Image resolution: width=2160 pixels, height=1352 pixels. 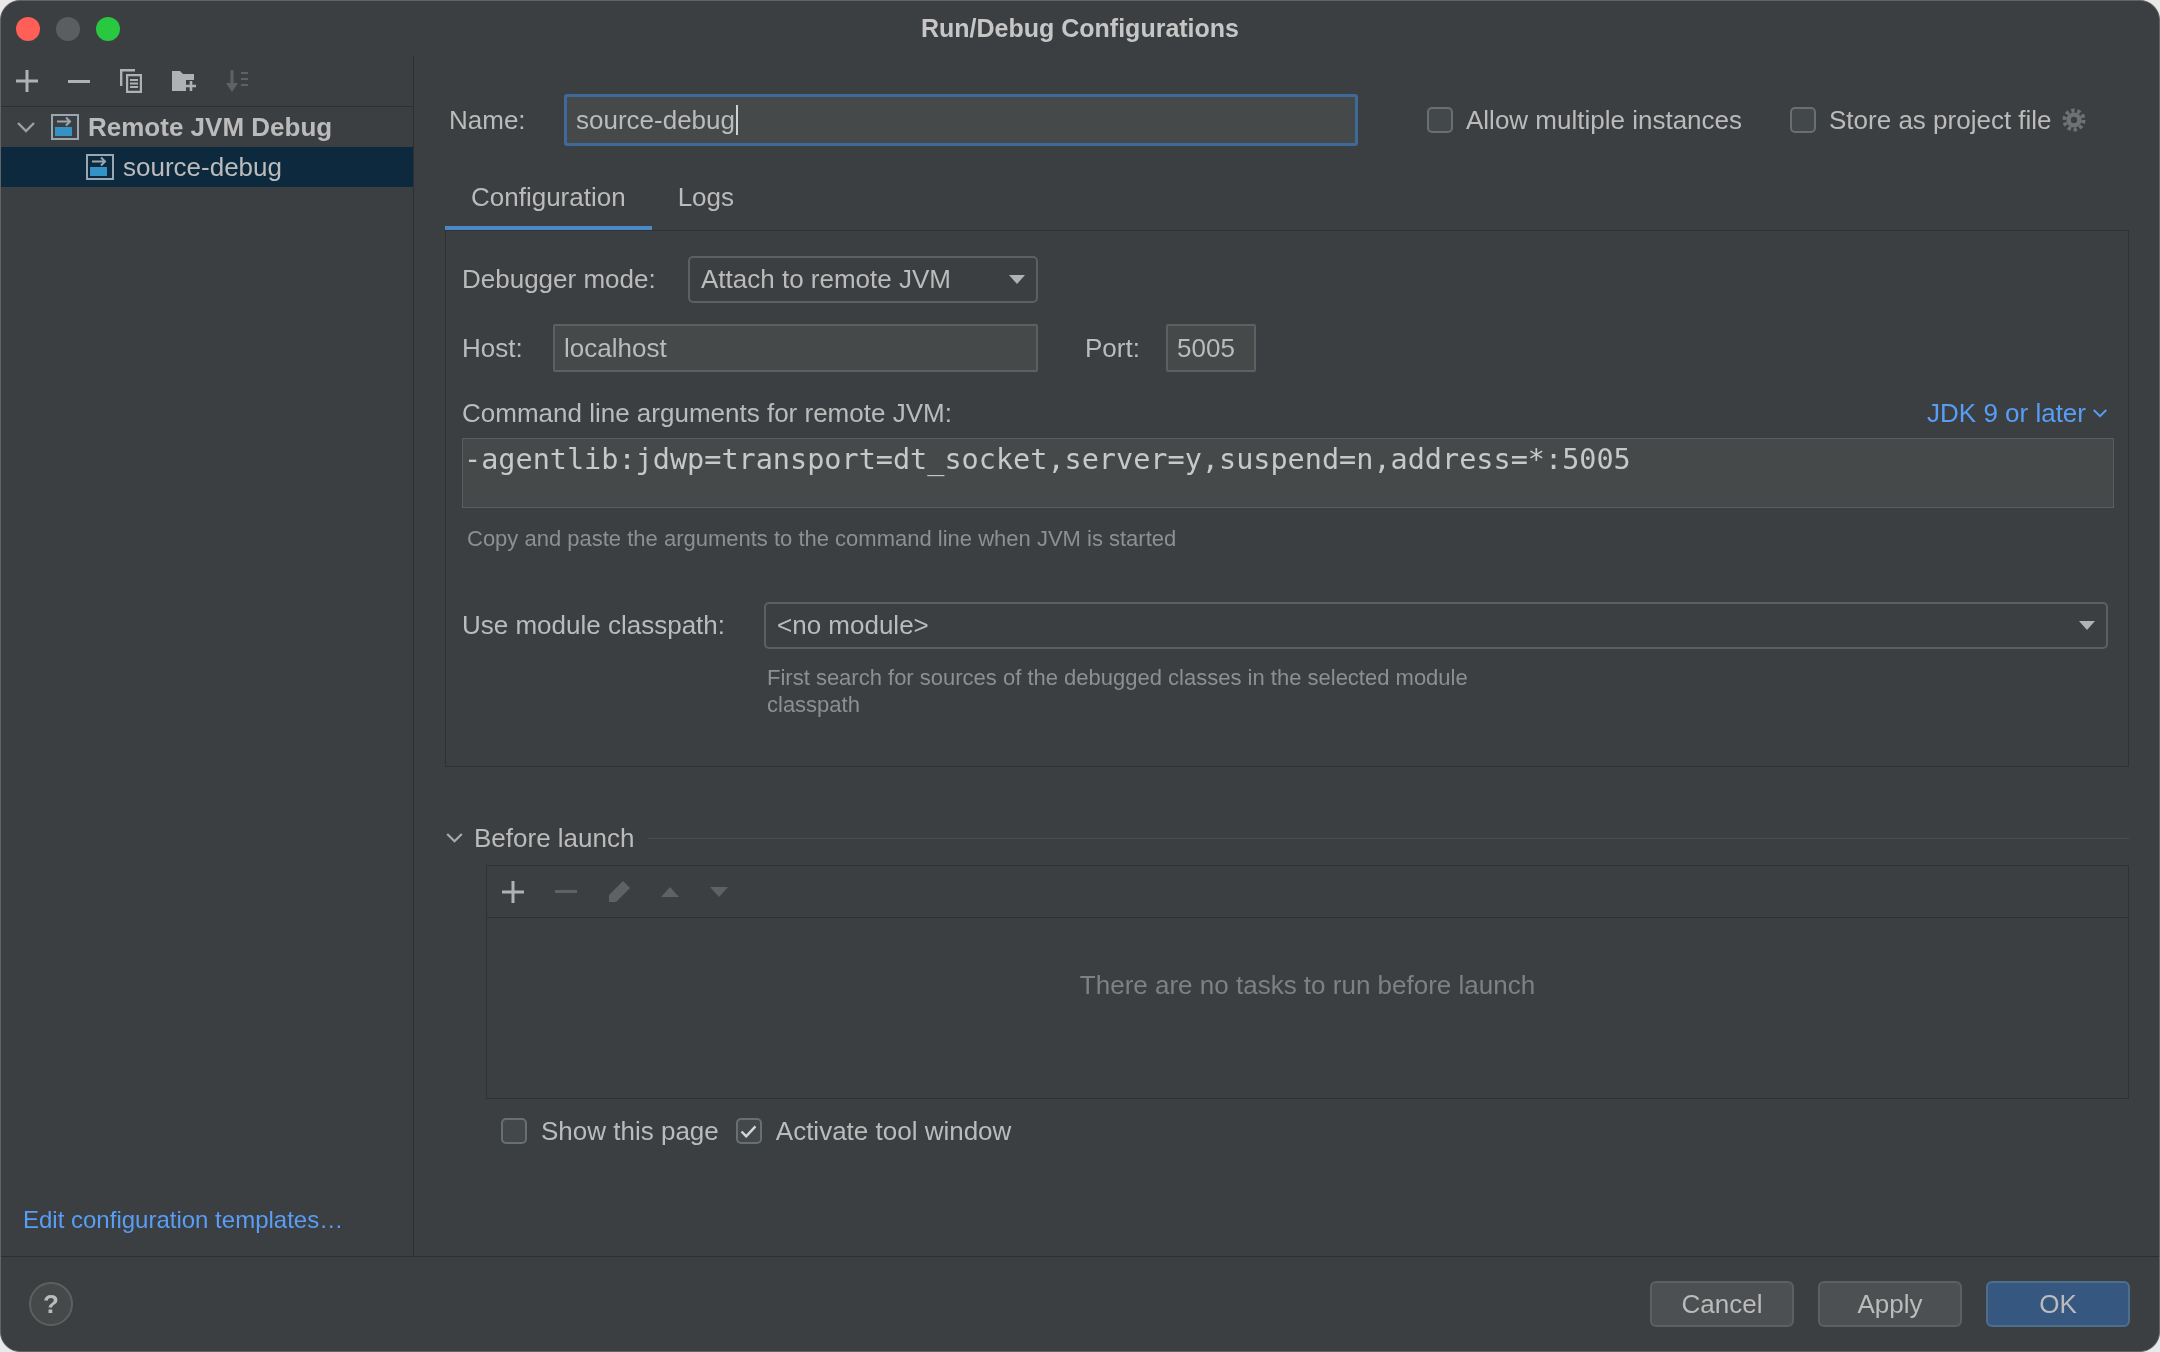 What do you see at coordinates (961, 120) in the screenshot?
I see `name-field: source-debug` at bounding box center [961, 120].